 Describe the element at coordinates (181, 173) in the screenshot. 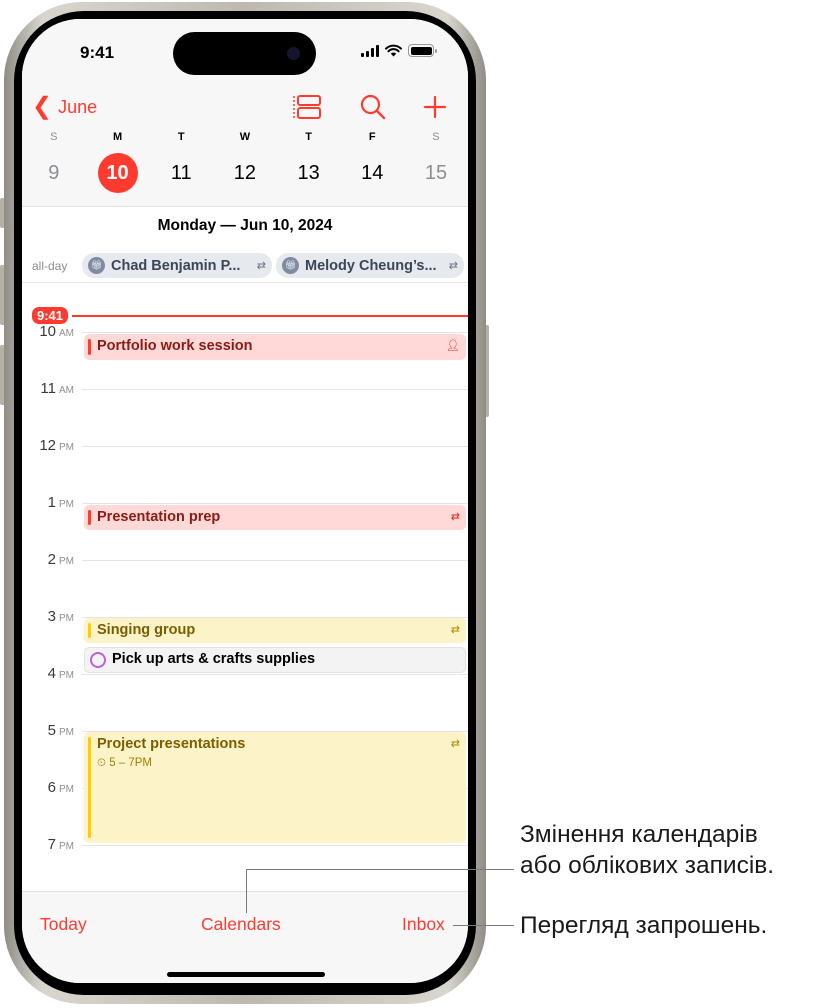

I see `day-number: 11` at that location.